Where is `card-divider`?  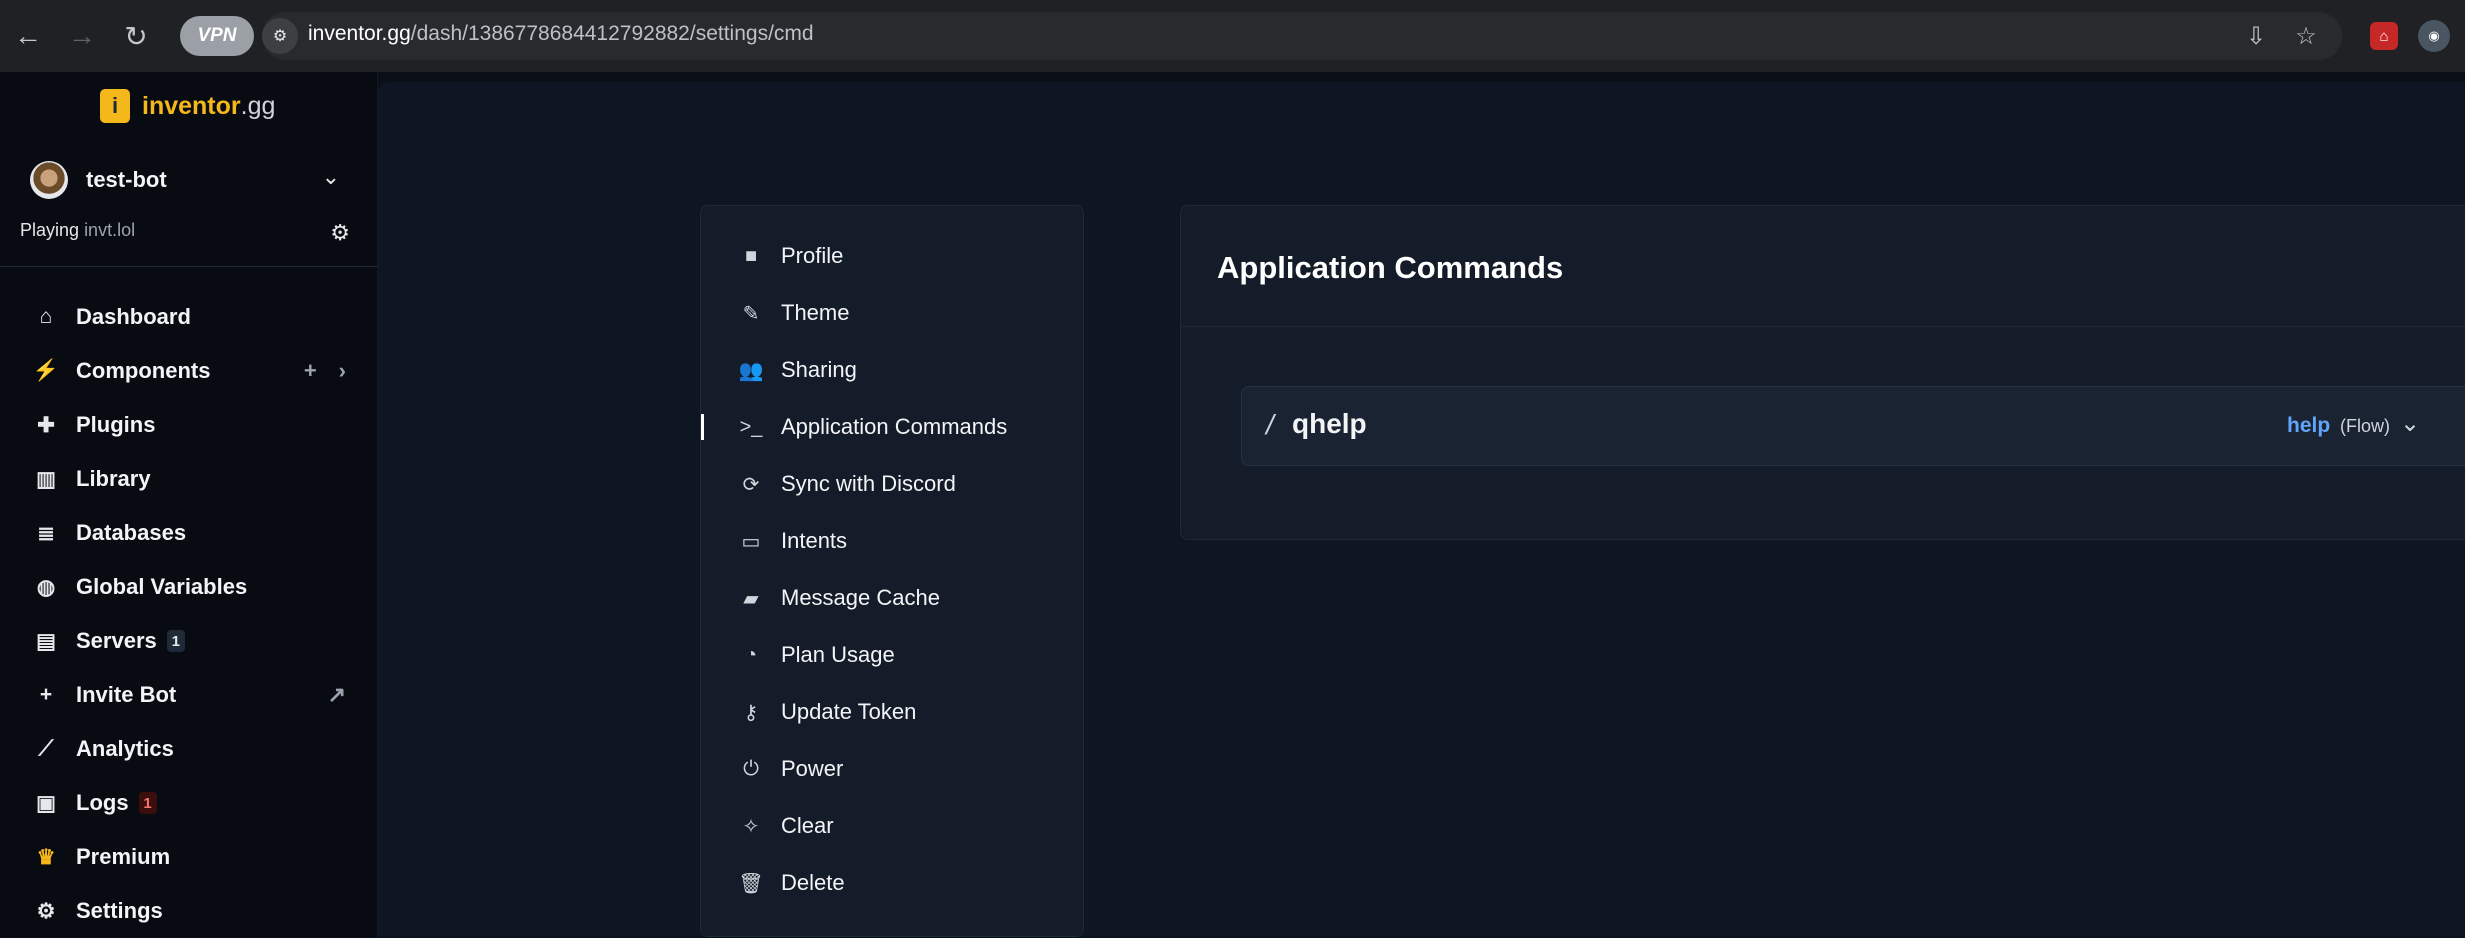 card-divider is located at coordinates (1823, 326).